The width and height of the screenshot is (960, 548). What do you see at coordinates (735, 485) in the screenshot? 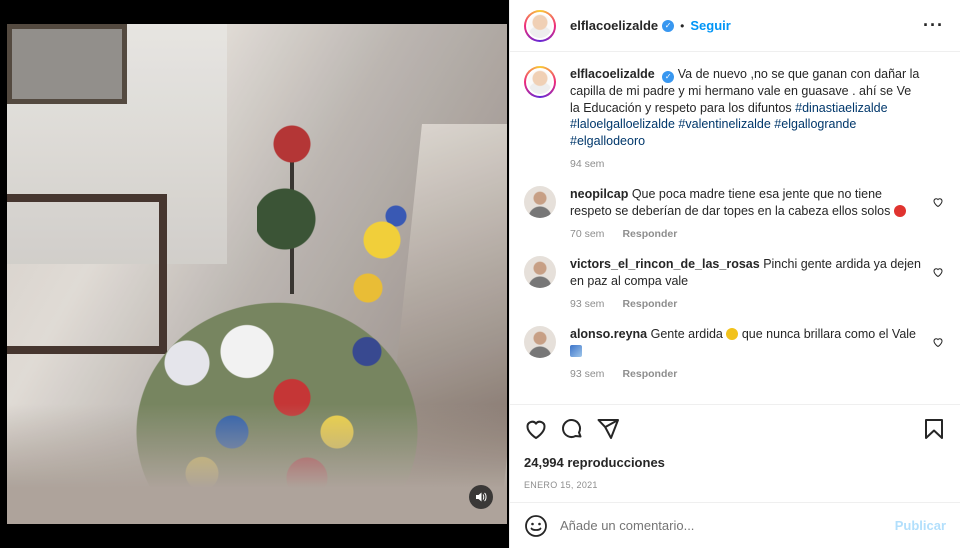
I see `post-date: ENERO 15, 2021` at bounding box center [735, 485].